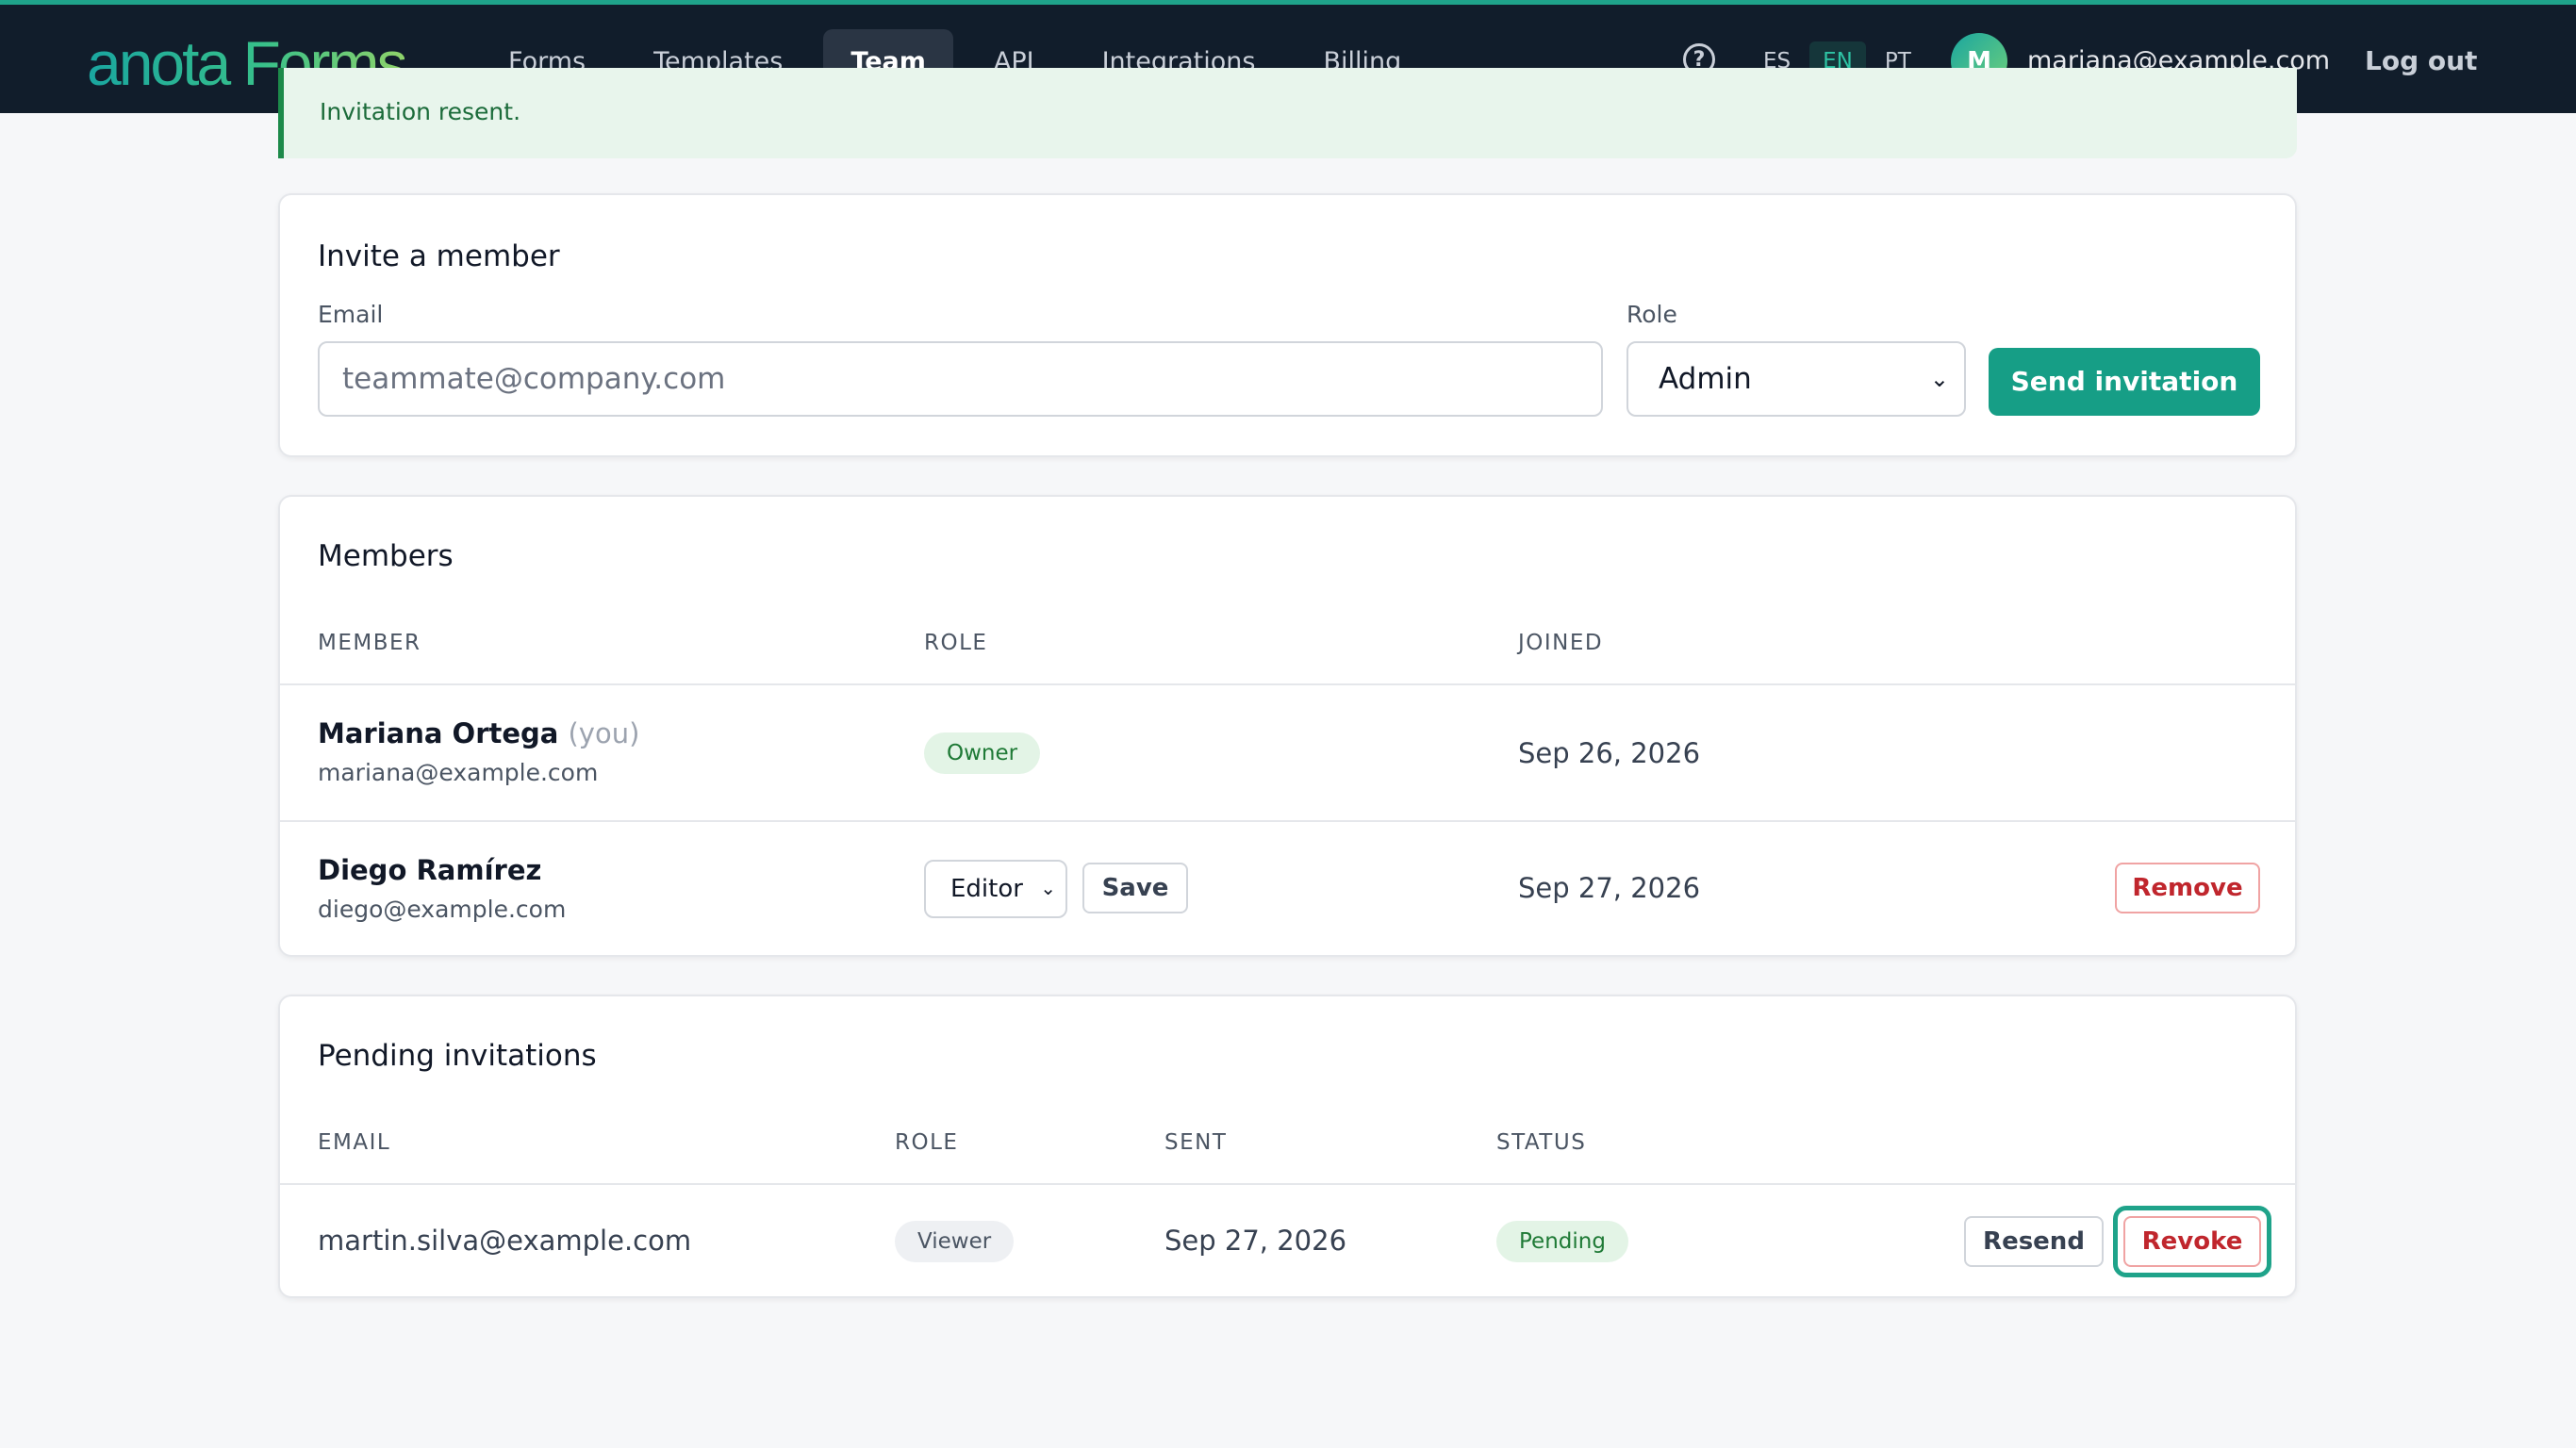 Image resolution: width=2576 pixels, height=1448 pixels. Describe the element at coordinates (982, 753) in the screenshot. I see `role-badge-owner: Owner` at that location.